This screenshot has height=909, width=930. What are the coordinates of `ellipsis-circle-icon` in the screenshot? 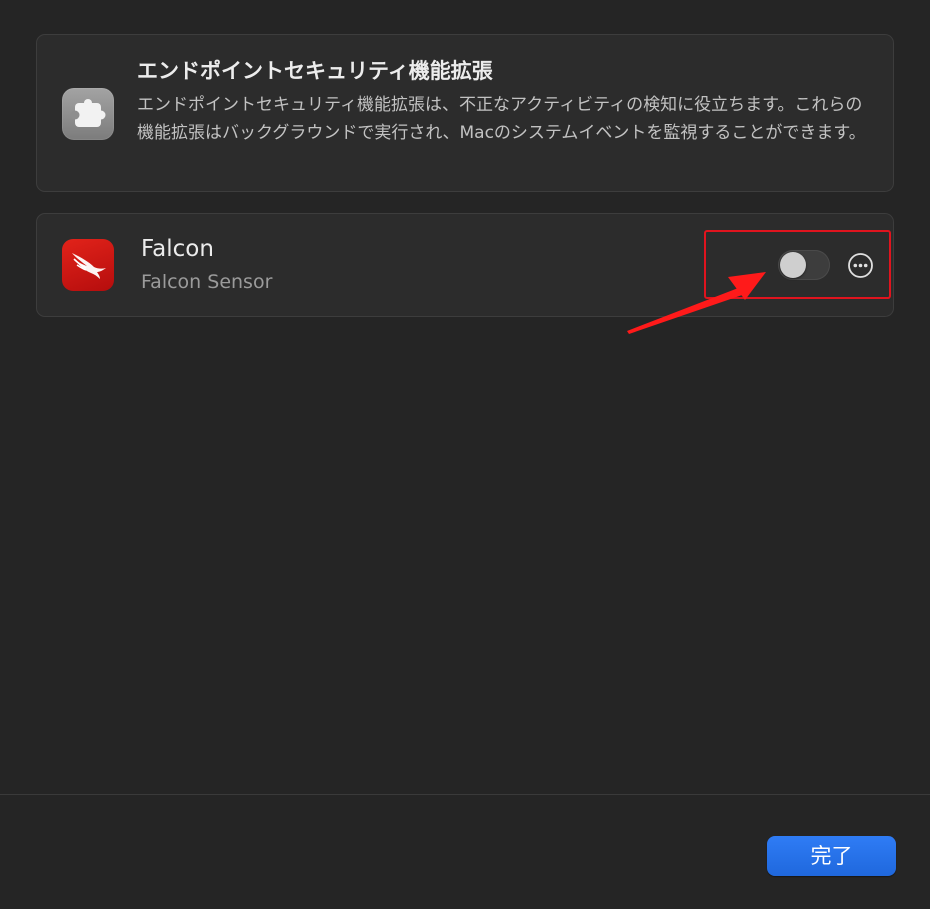 It's located at (860, 265).